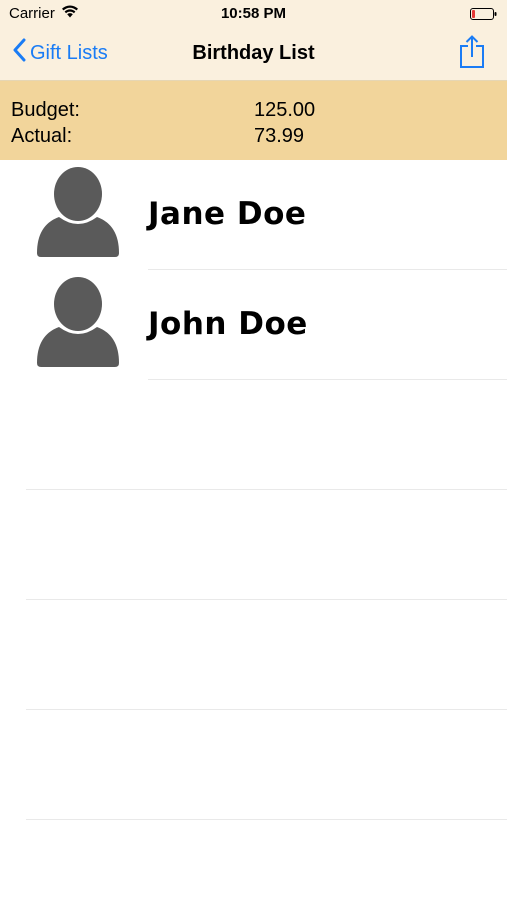 The width and height of the screenshot is (507, 900). I want to click on budget-summary: Budget: 125.00 Actual: 73.99, so click(253, 120).